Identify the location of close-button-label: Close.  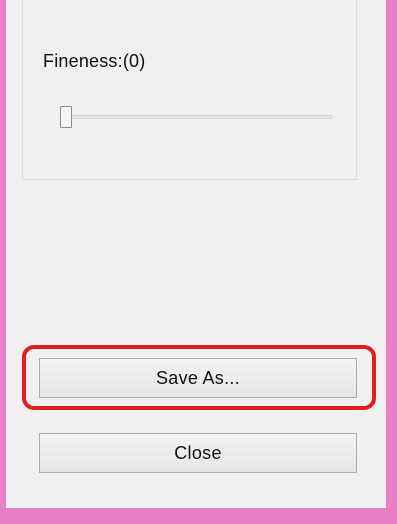
(198, 452).